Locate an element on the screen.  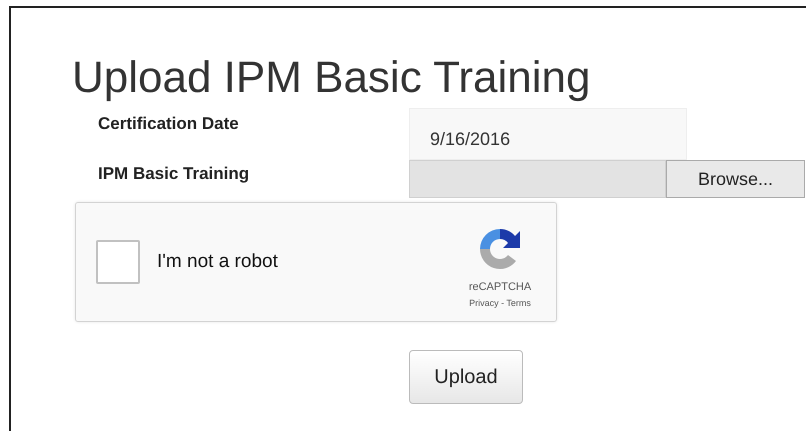
field-label: Certification Date is located at coordinates (168, 123).